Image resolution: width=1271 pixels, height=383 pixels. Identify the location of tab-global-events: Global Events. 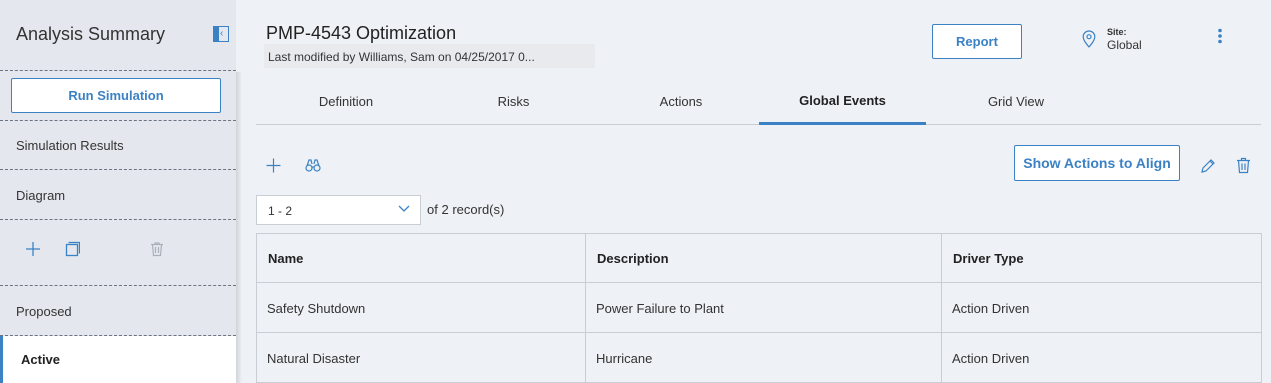
(842, 101).